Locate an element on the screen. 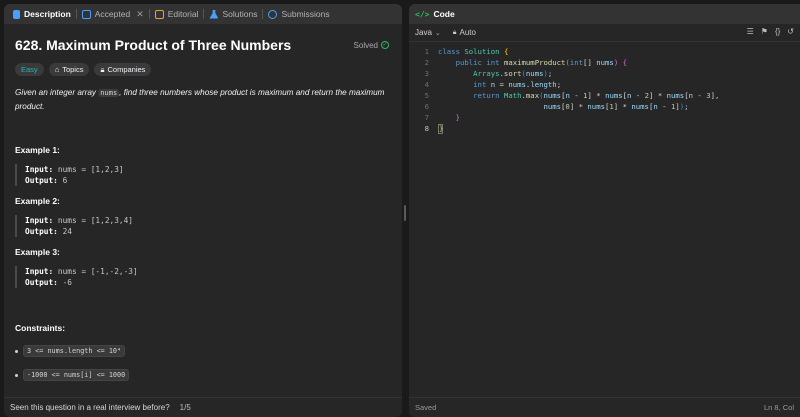  tab-accepted-label: Accepted is located at coordinates (112, 14).